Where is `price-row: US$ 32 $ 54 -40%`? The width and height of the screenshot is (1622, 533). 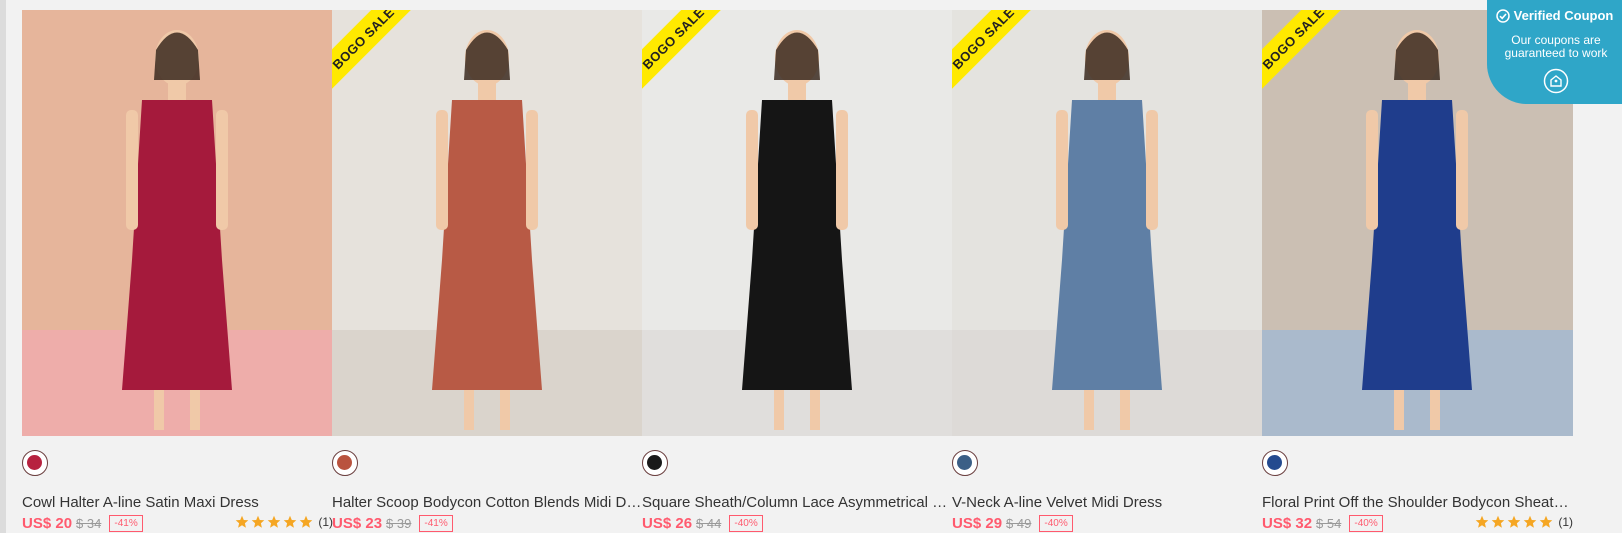
price-row: US$ 32 $ 54 -40% is located at coordinates (1322, 523).